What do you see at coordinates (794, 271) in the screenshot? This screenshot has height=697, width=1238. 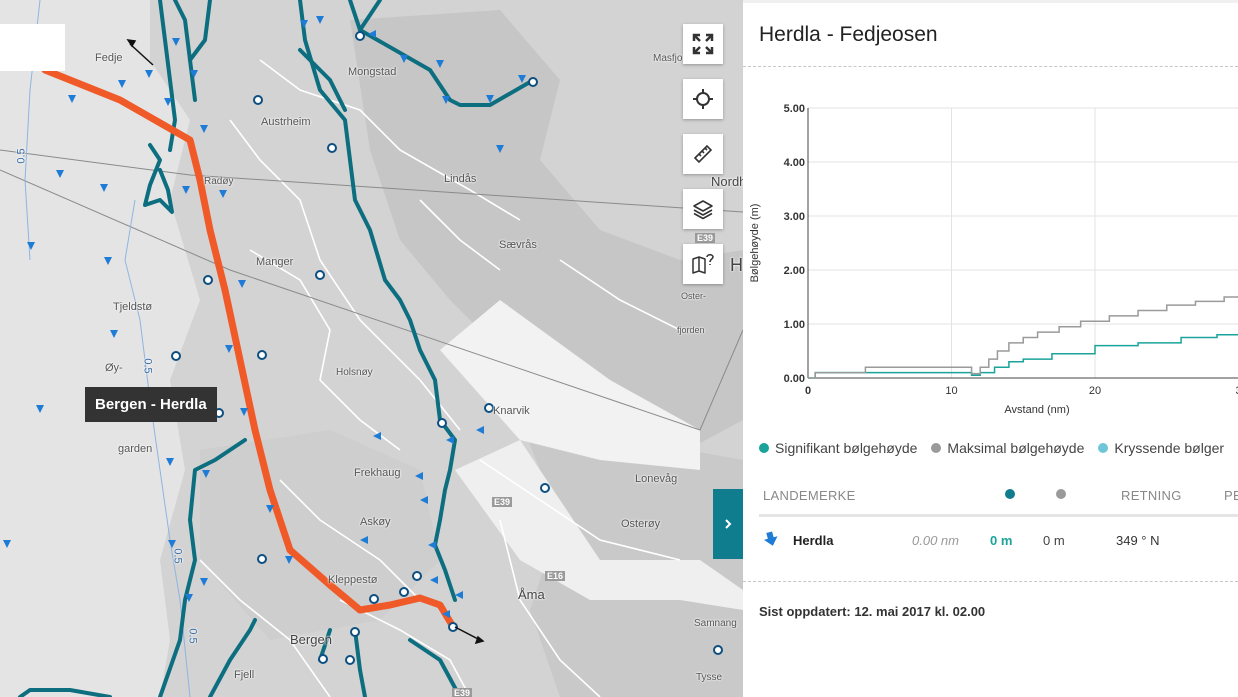 I see `y-tick-label: 2.00` at bounding box center [794, 271].